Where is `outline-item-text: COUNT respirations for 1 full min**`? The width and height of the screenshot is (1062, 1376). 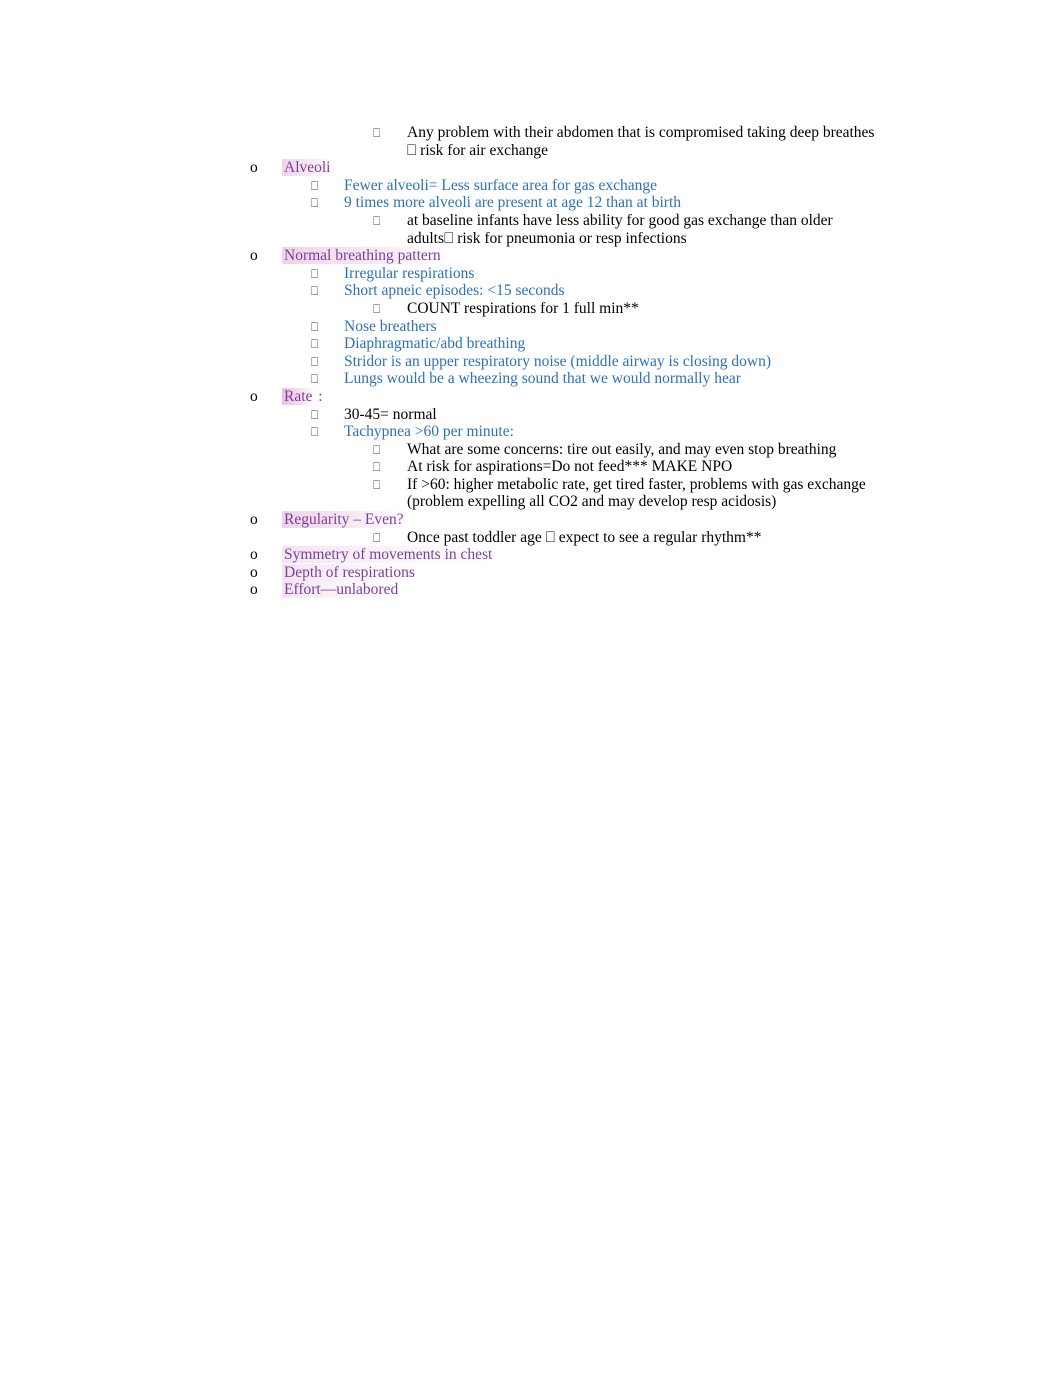 outline-item-text: COUNT respirations for 1 full min** is located at coordinates (734, 309).